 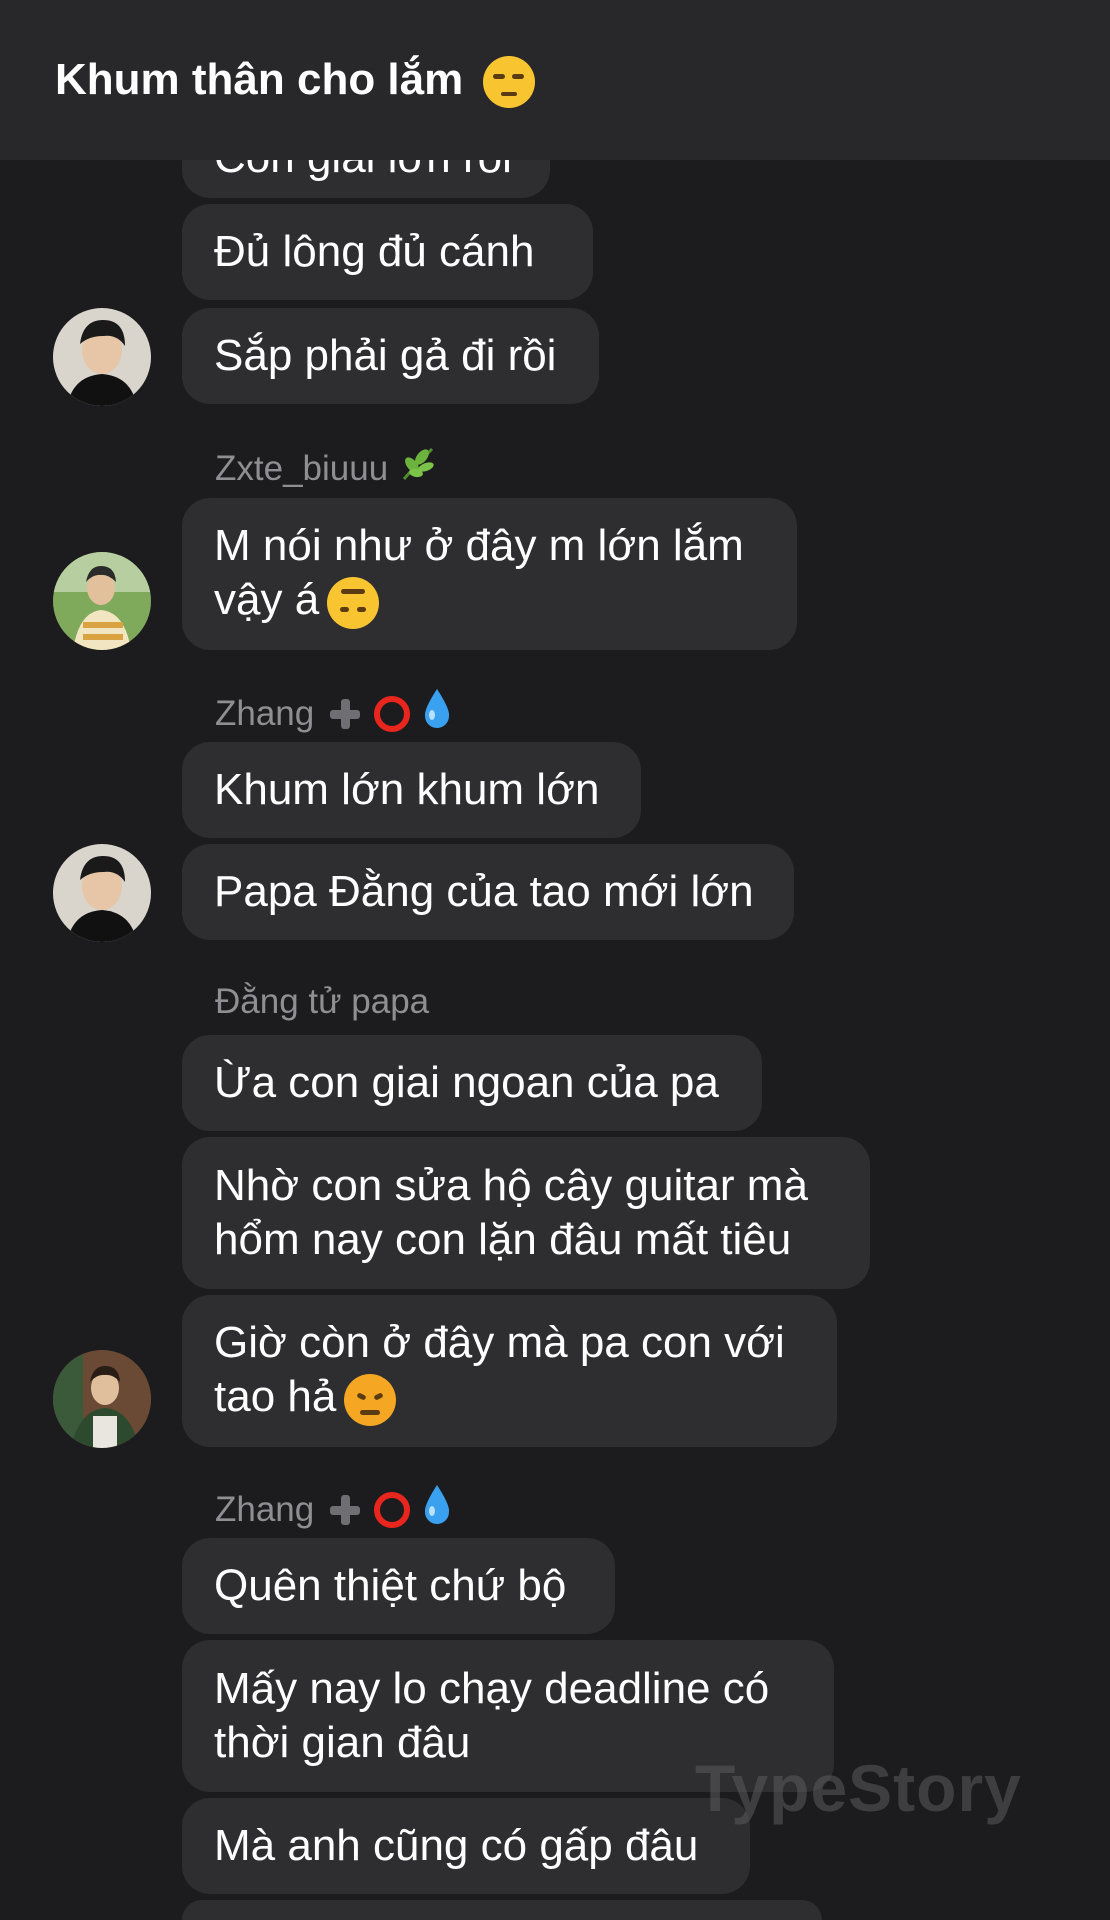 I want to click on sender-name: Đằng tử papa, so click(x=322, y=1002).